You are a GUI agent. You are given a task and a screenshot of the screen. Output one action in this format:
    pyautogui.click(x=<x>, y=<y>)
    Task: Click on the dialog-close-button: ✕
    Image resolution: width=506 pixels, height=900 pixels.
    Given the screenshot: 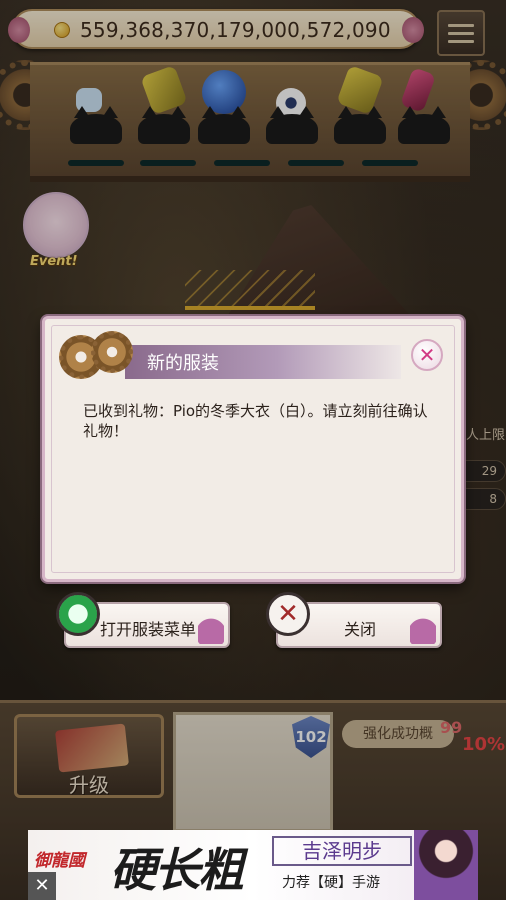 What is the action you would take?
    pyautogui.click(x=427, y=355)
    